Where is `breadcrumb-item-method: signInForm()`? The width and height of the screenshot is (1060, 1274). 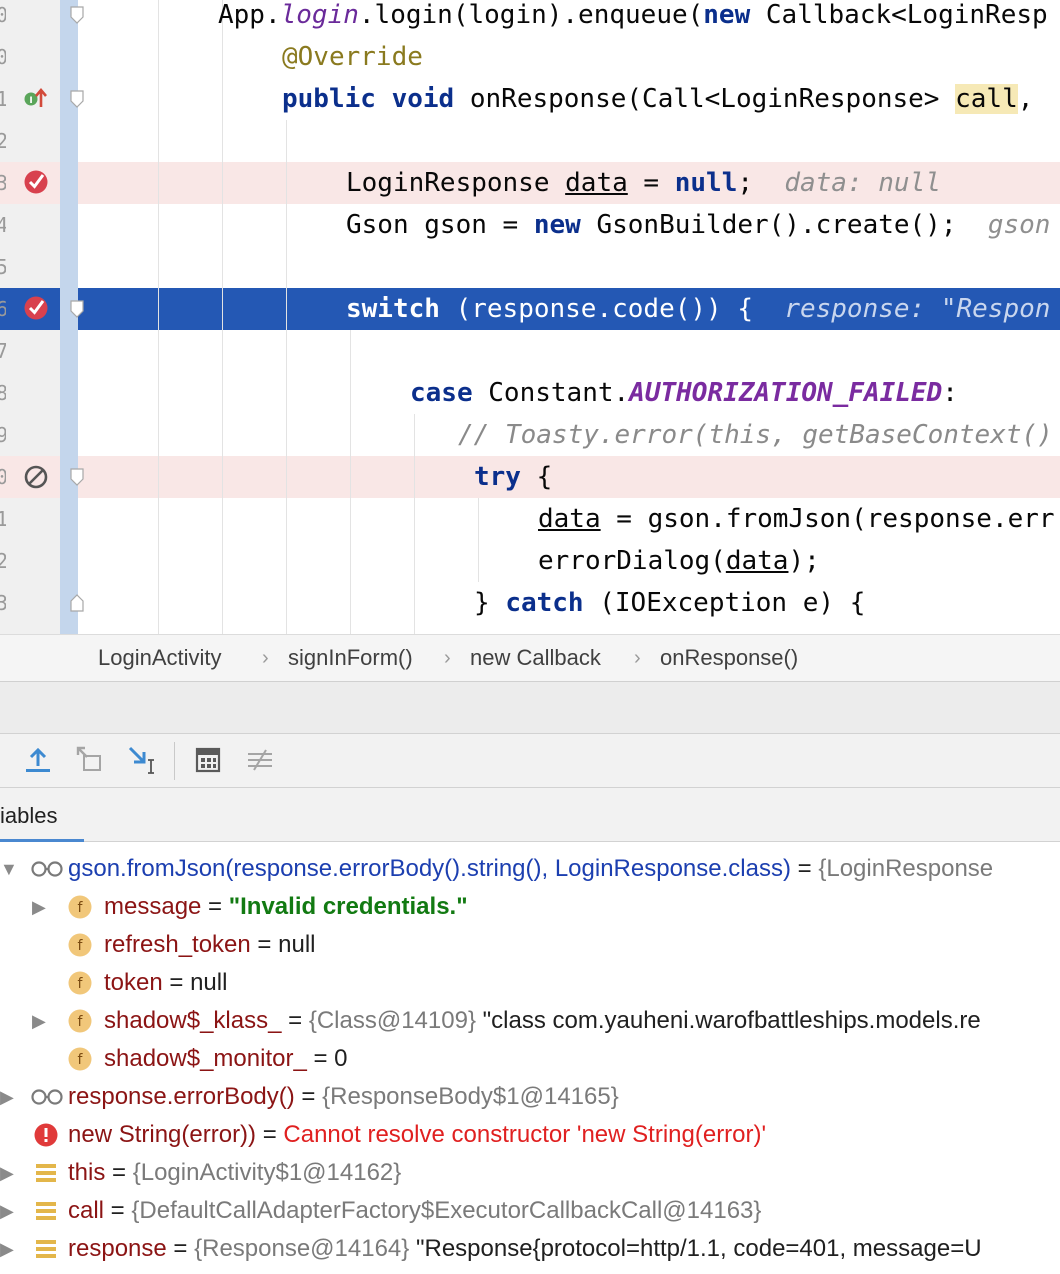 breadcrumb-item-method: signInForm() is located at coordinates (350, 659).